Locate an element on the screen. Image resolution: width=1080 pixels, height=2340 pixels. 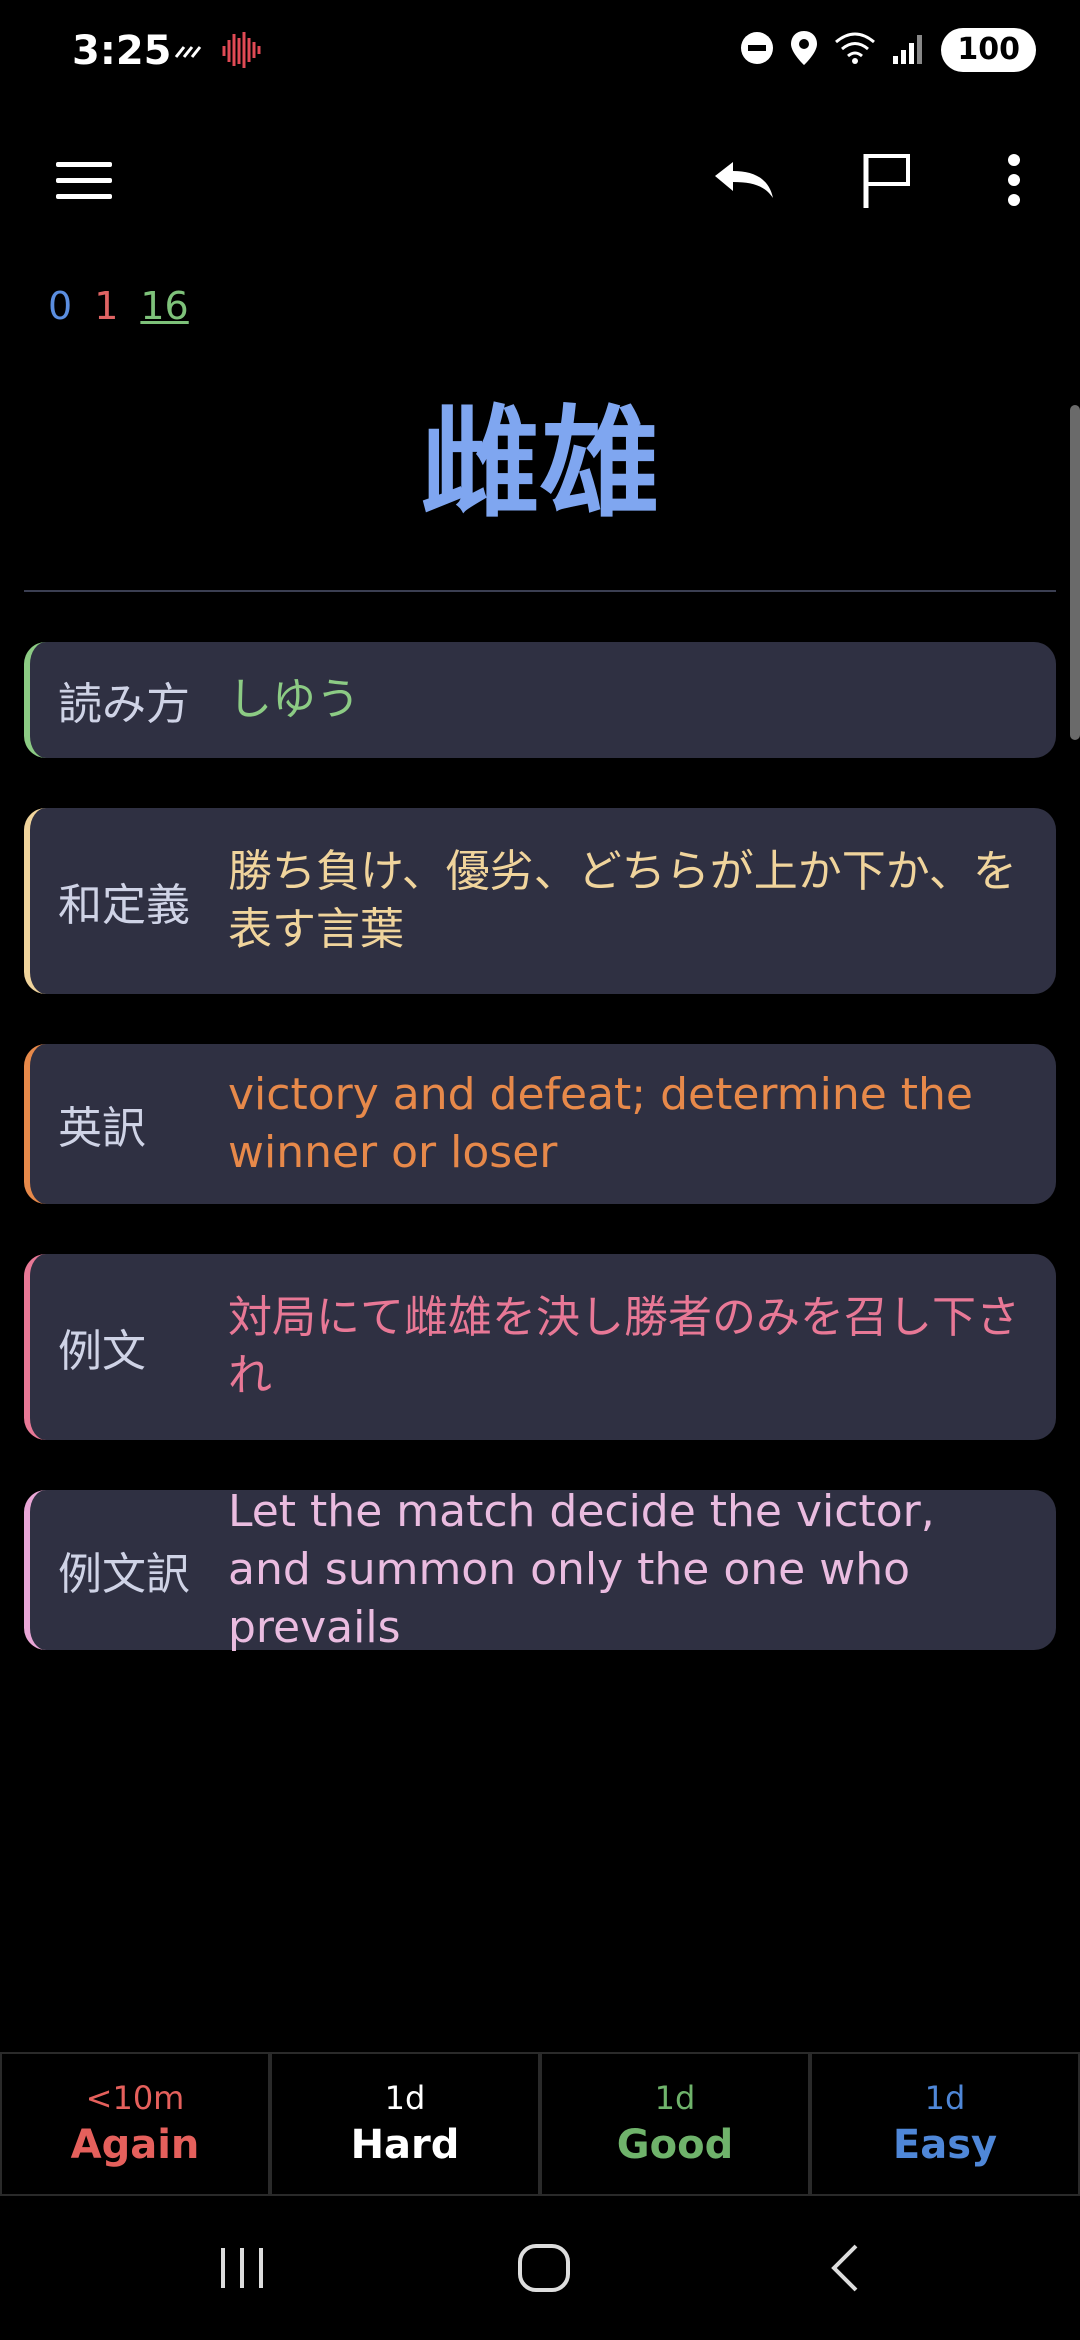
signal-activity-icon is located at coordinates (190, 52).